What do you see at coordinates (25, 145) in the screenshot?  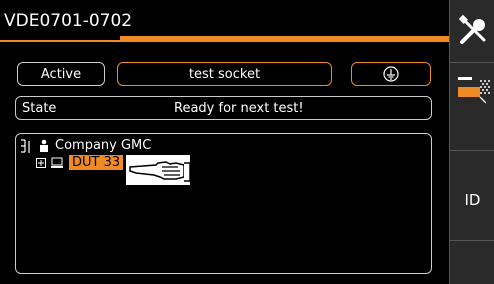 I see `collapse-bracket-icon` at bounding box center [25, 145].